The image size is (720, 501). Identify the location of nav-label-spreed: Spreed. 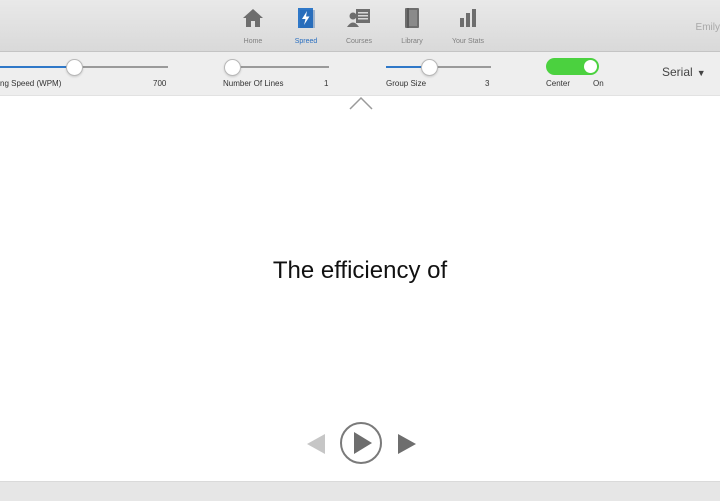
(306, 41).